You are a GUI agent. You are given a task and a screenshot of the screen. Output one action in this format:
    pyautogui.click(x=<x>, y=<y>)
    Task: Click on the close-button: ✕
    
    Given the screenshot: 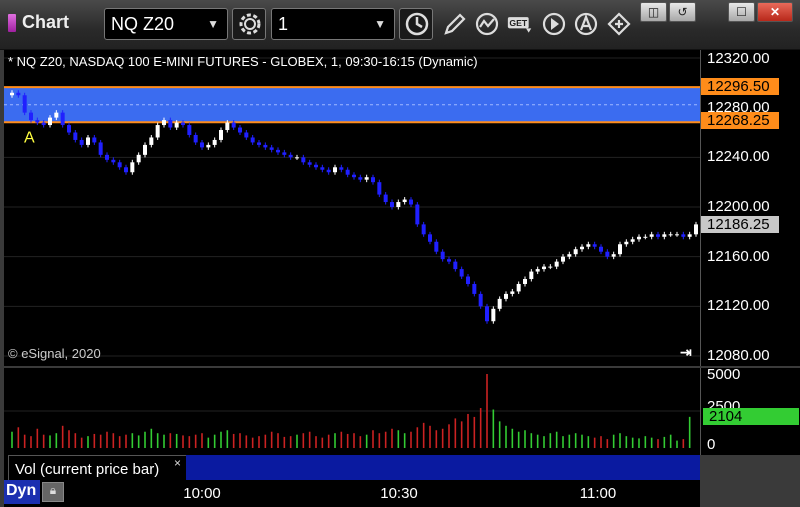 What is the action you would take?
    pyautogui.click(x=775, y=12)
    